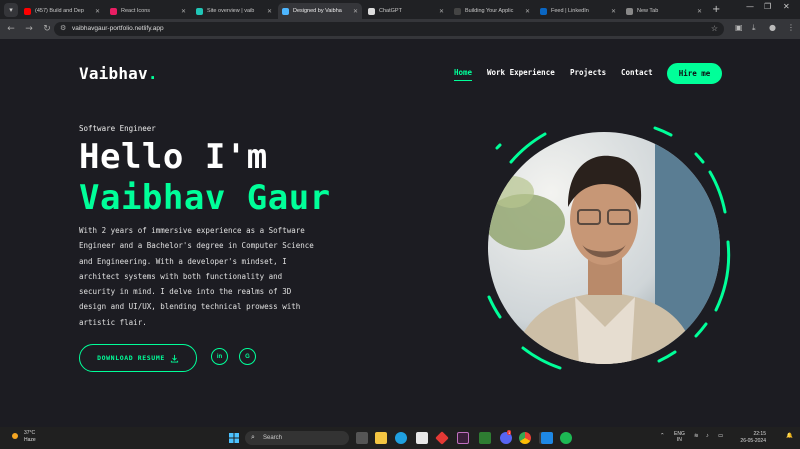 The height and width of the screenshot is (449, 800). I want to click on notification-bell-icon: 🔔, so click(789, 436).